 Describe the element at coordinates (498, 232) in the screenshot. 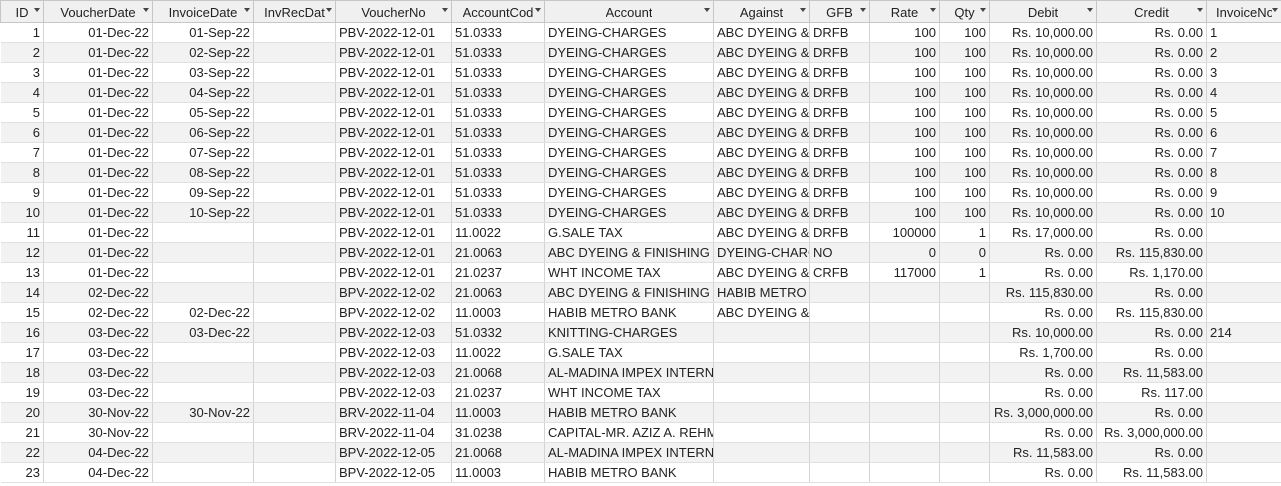

I see `cell-account-code: 11.0022` at that location.